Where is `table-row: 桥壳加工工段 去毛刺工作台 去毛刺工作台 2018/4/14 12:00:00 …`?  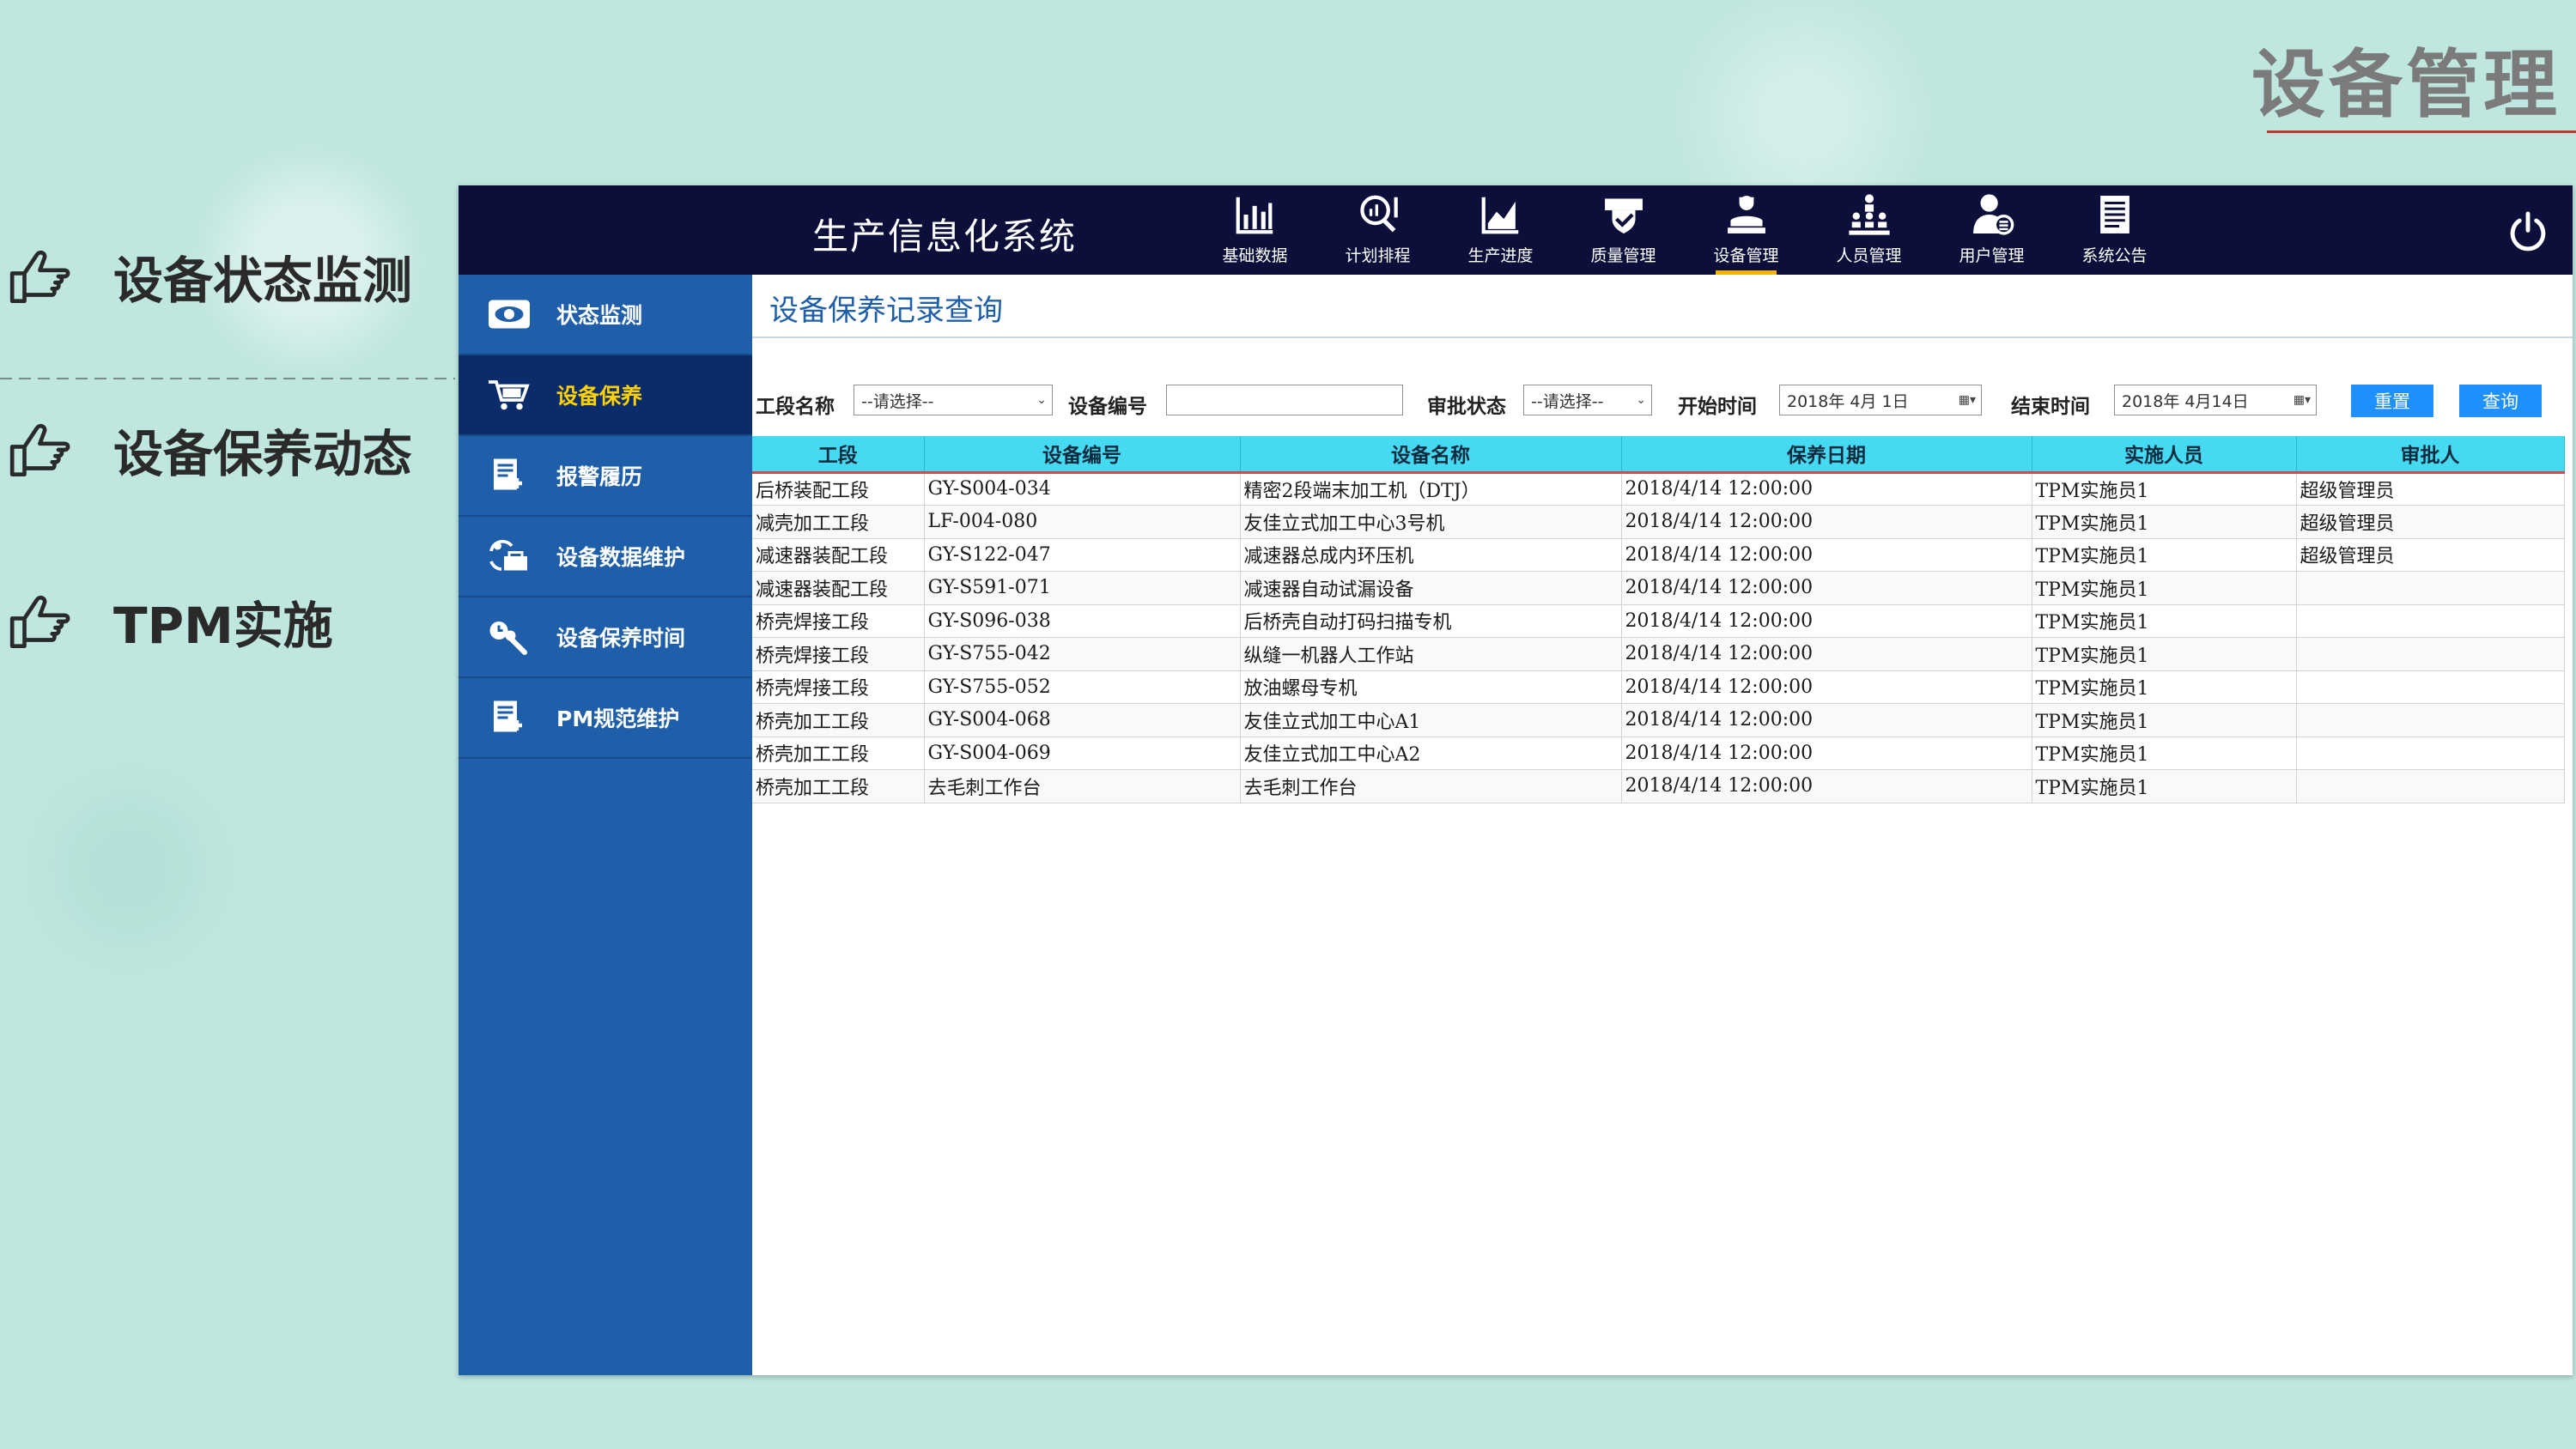
table-row: 桥壳加工工段 去毛刺工作台 去毛刺工作台 2018/4/14 12:00:00 … is located at coordinates (1658, 786).